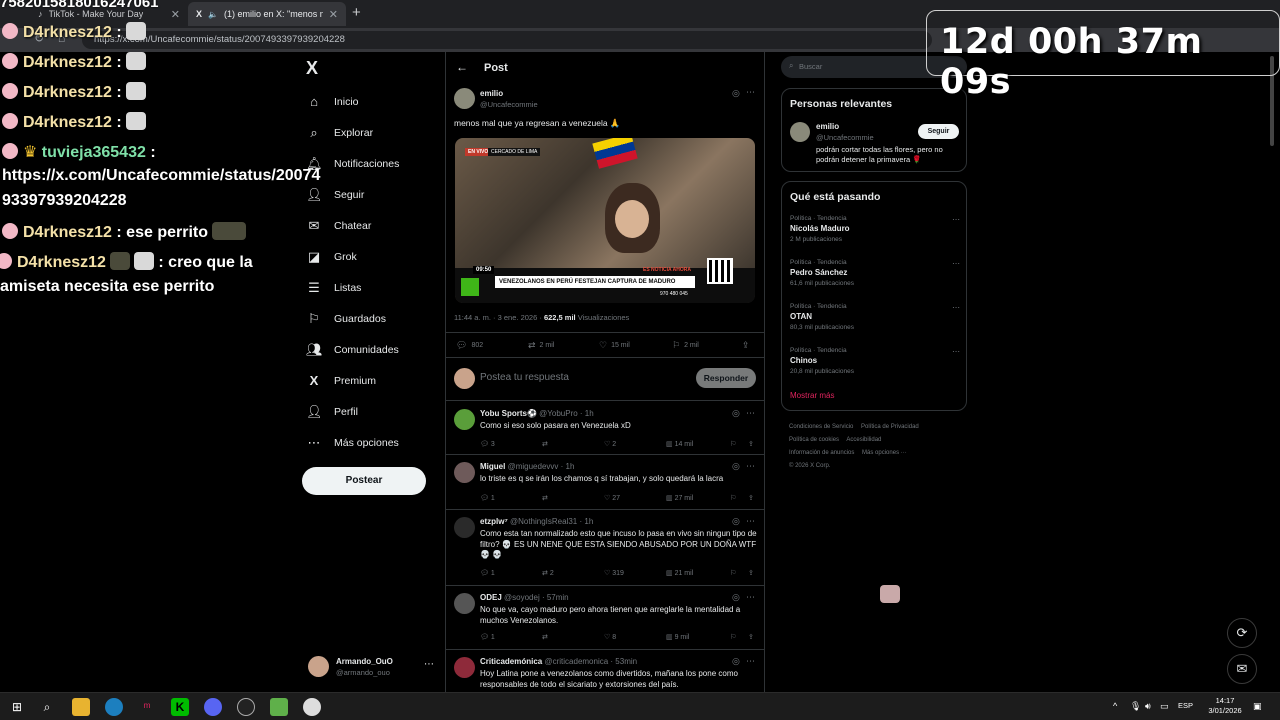 The image size is (1280, 720). Describe the element at coordinates (1164, 706) in the screenshot. I see `network-icon: ▭` at that location.